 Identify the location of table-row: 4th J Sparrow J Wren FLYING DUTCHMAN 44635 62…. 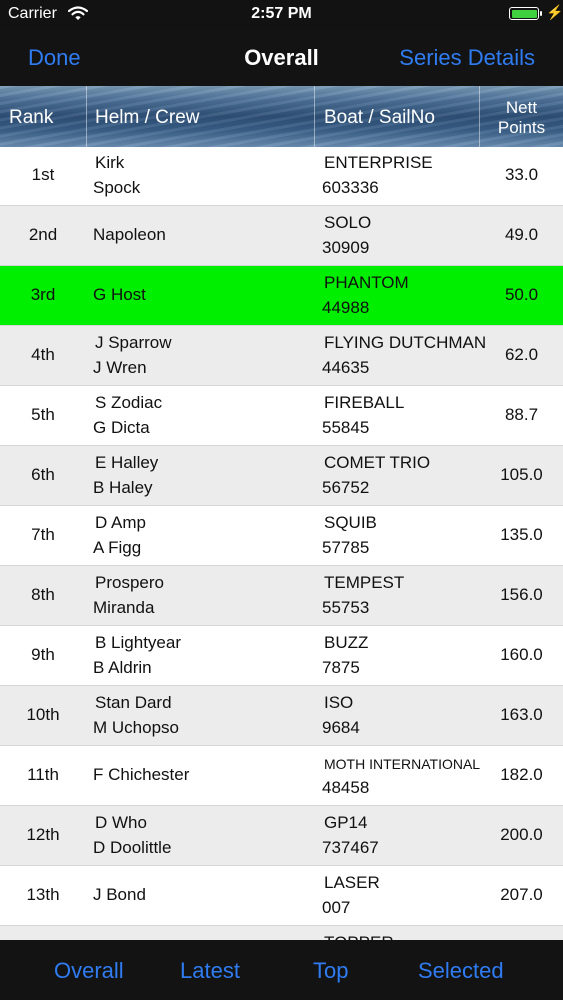
(281, 356).